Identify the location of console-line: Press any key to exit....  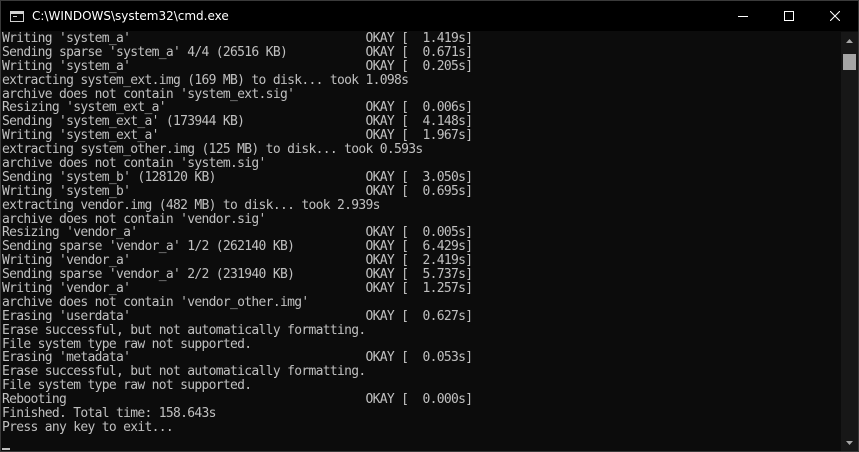
(88, 427).